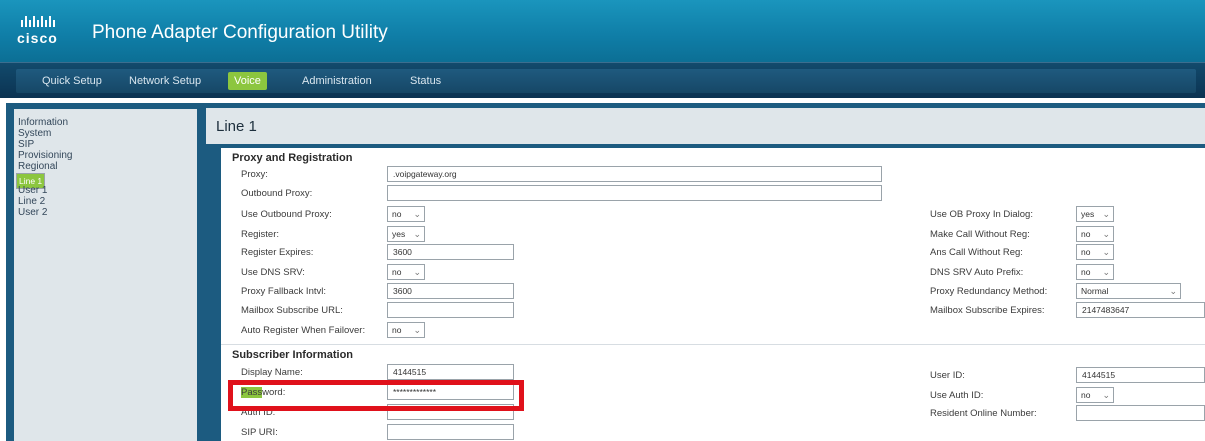  I want to click on use-dns-srv-select: no ⌄, so click(406, 272).